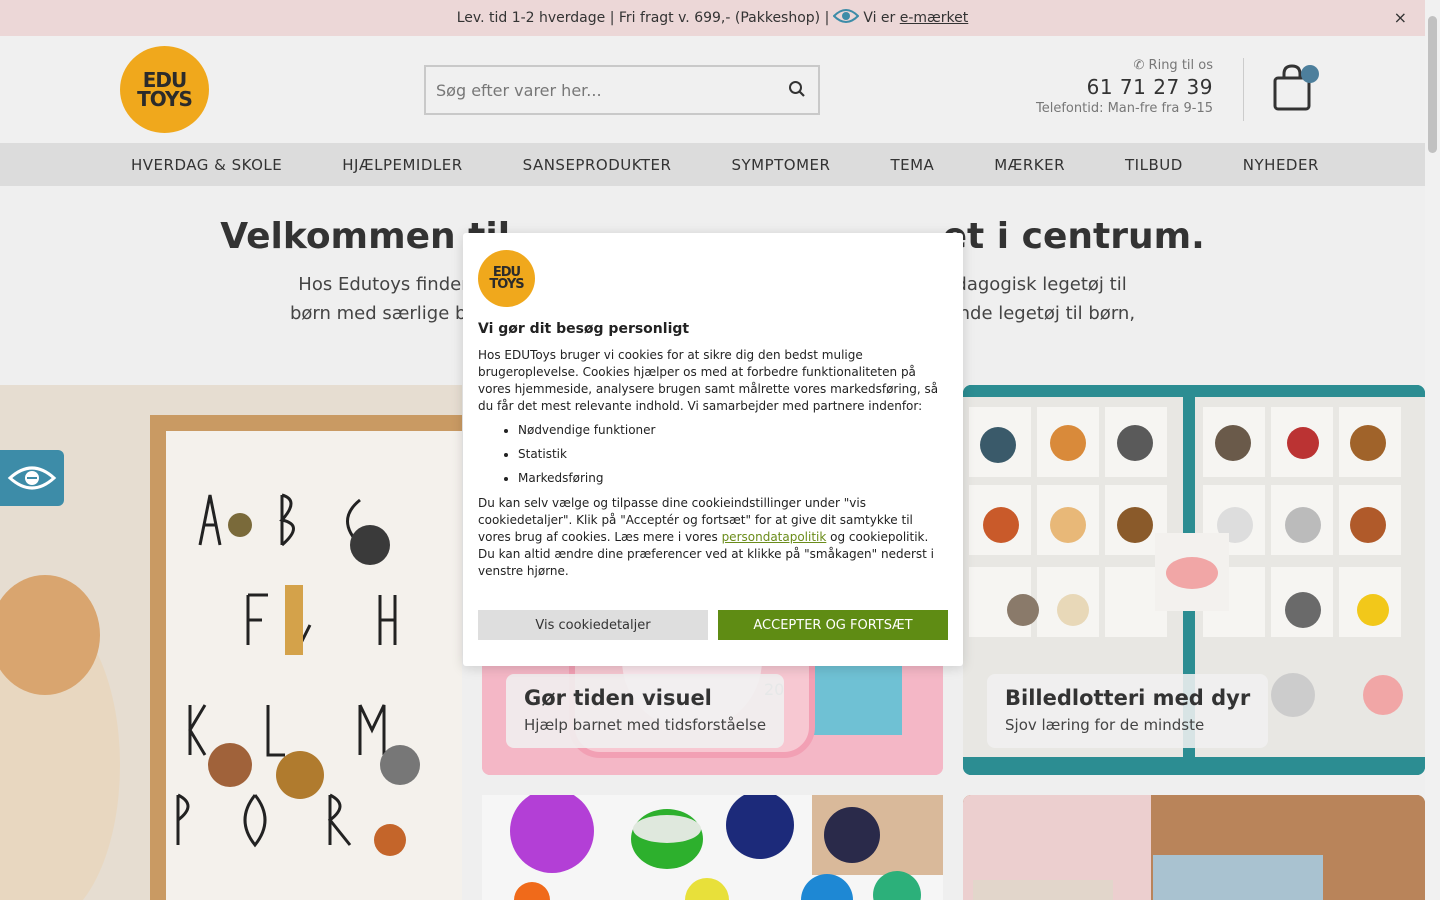 The image size is (1440, 900). I want to click on search-icon, so click(797, 91).